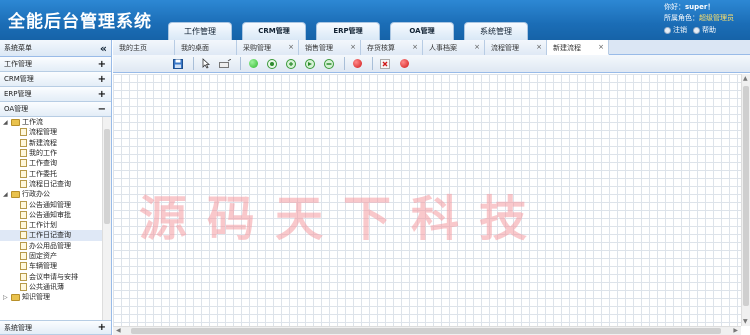  What do you see at coordinates (329, 63) in the screenshot?
I see `join-node-button` at bounding box center [329, 63].